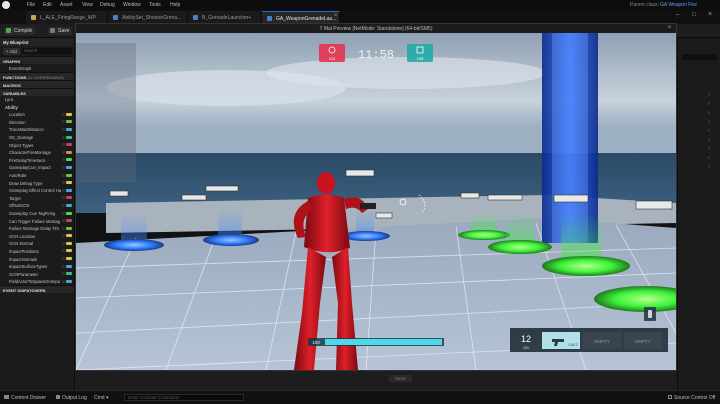 The image size is (720, 404). I want to click on variable-label: GCN Location, so click(22, 236).